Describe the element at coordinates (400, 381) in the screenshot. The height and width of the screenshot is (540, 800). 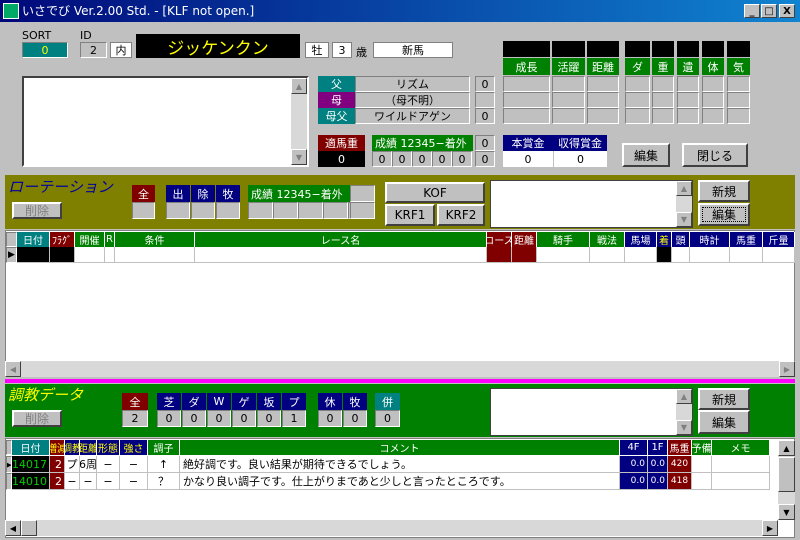
I see `section-divider` at that location.